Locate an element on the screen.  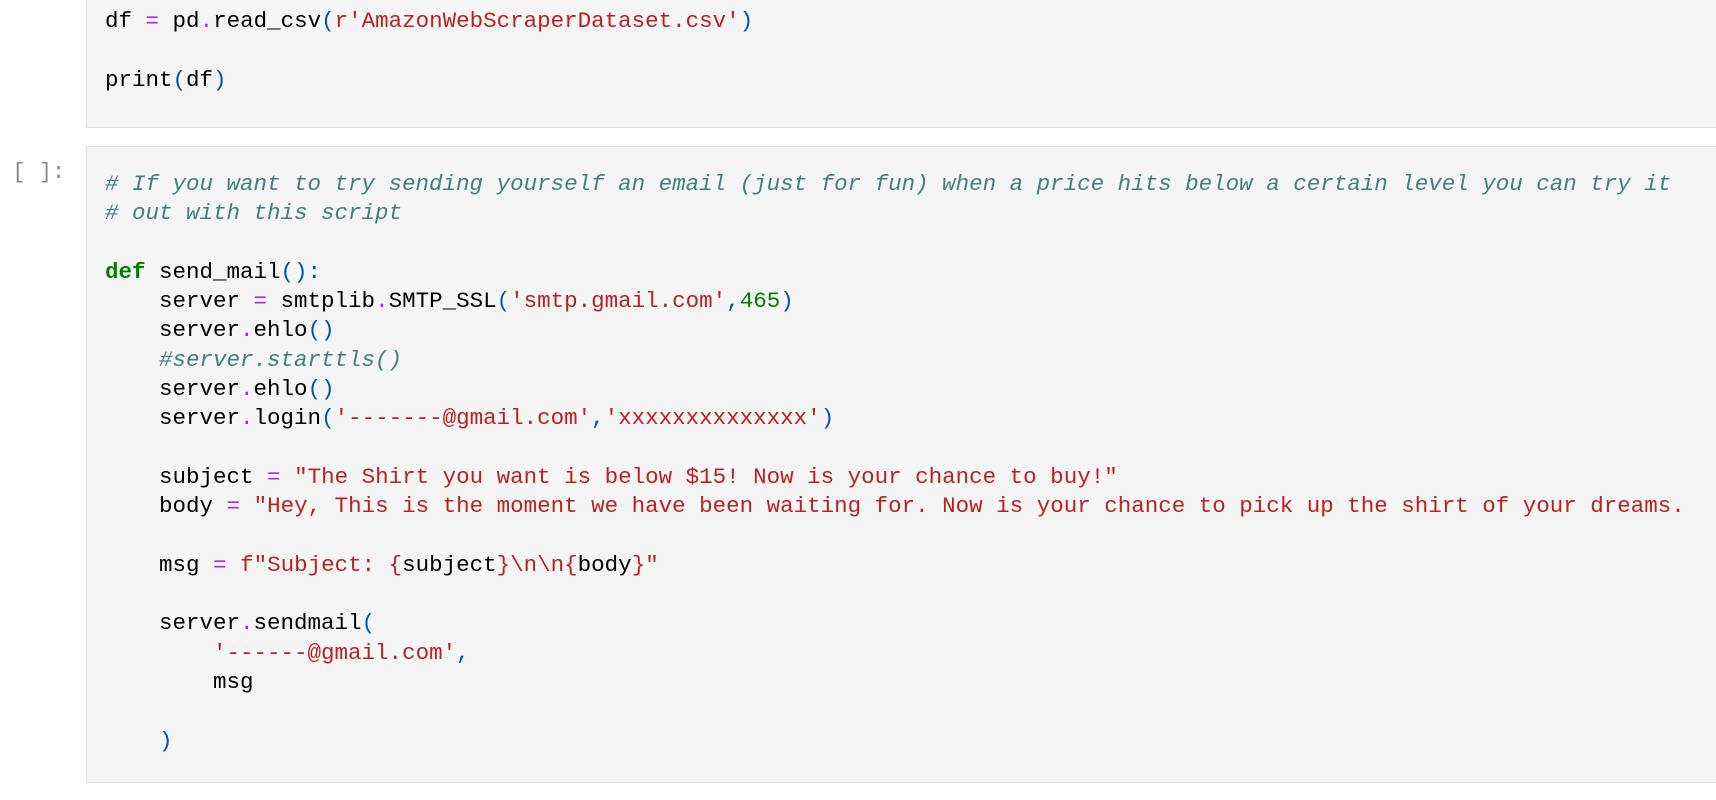
code-token: (): is located at coordinates (301, 271).